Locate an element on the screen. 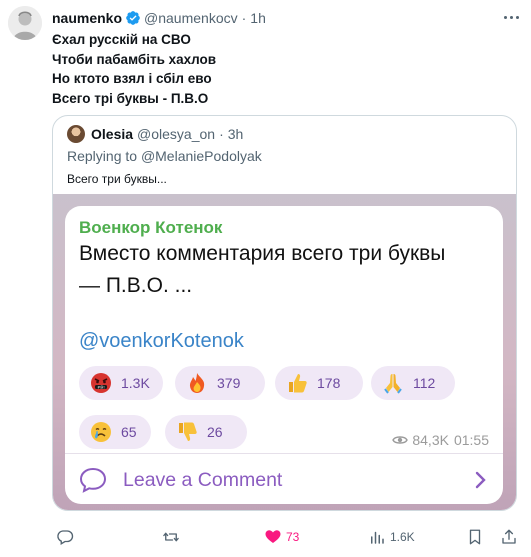 The image size is (531, 557). quote-time: 3h is located at coordinates (236, 134).